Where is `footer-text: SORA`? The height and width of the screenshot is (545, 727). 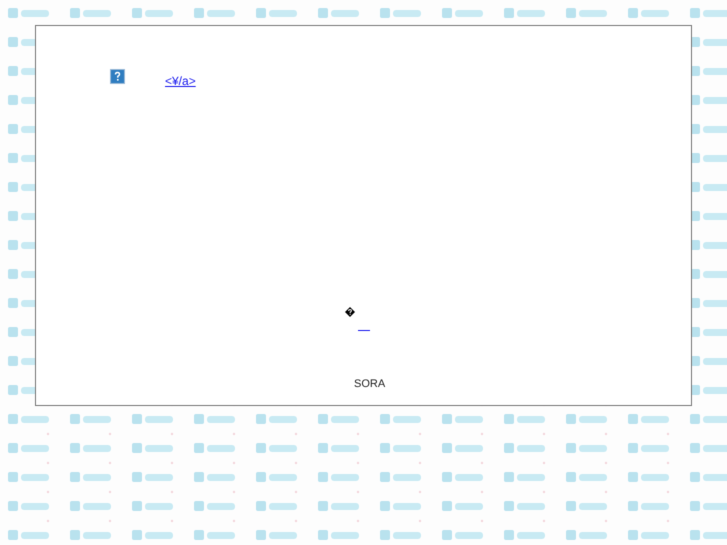 footer-text: SORA is located at coordinates (370, 384).